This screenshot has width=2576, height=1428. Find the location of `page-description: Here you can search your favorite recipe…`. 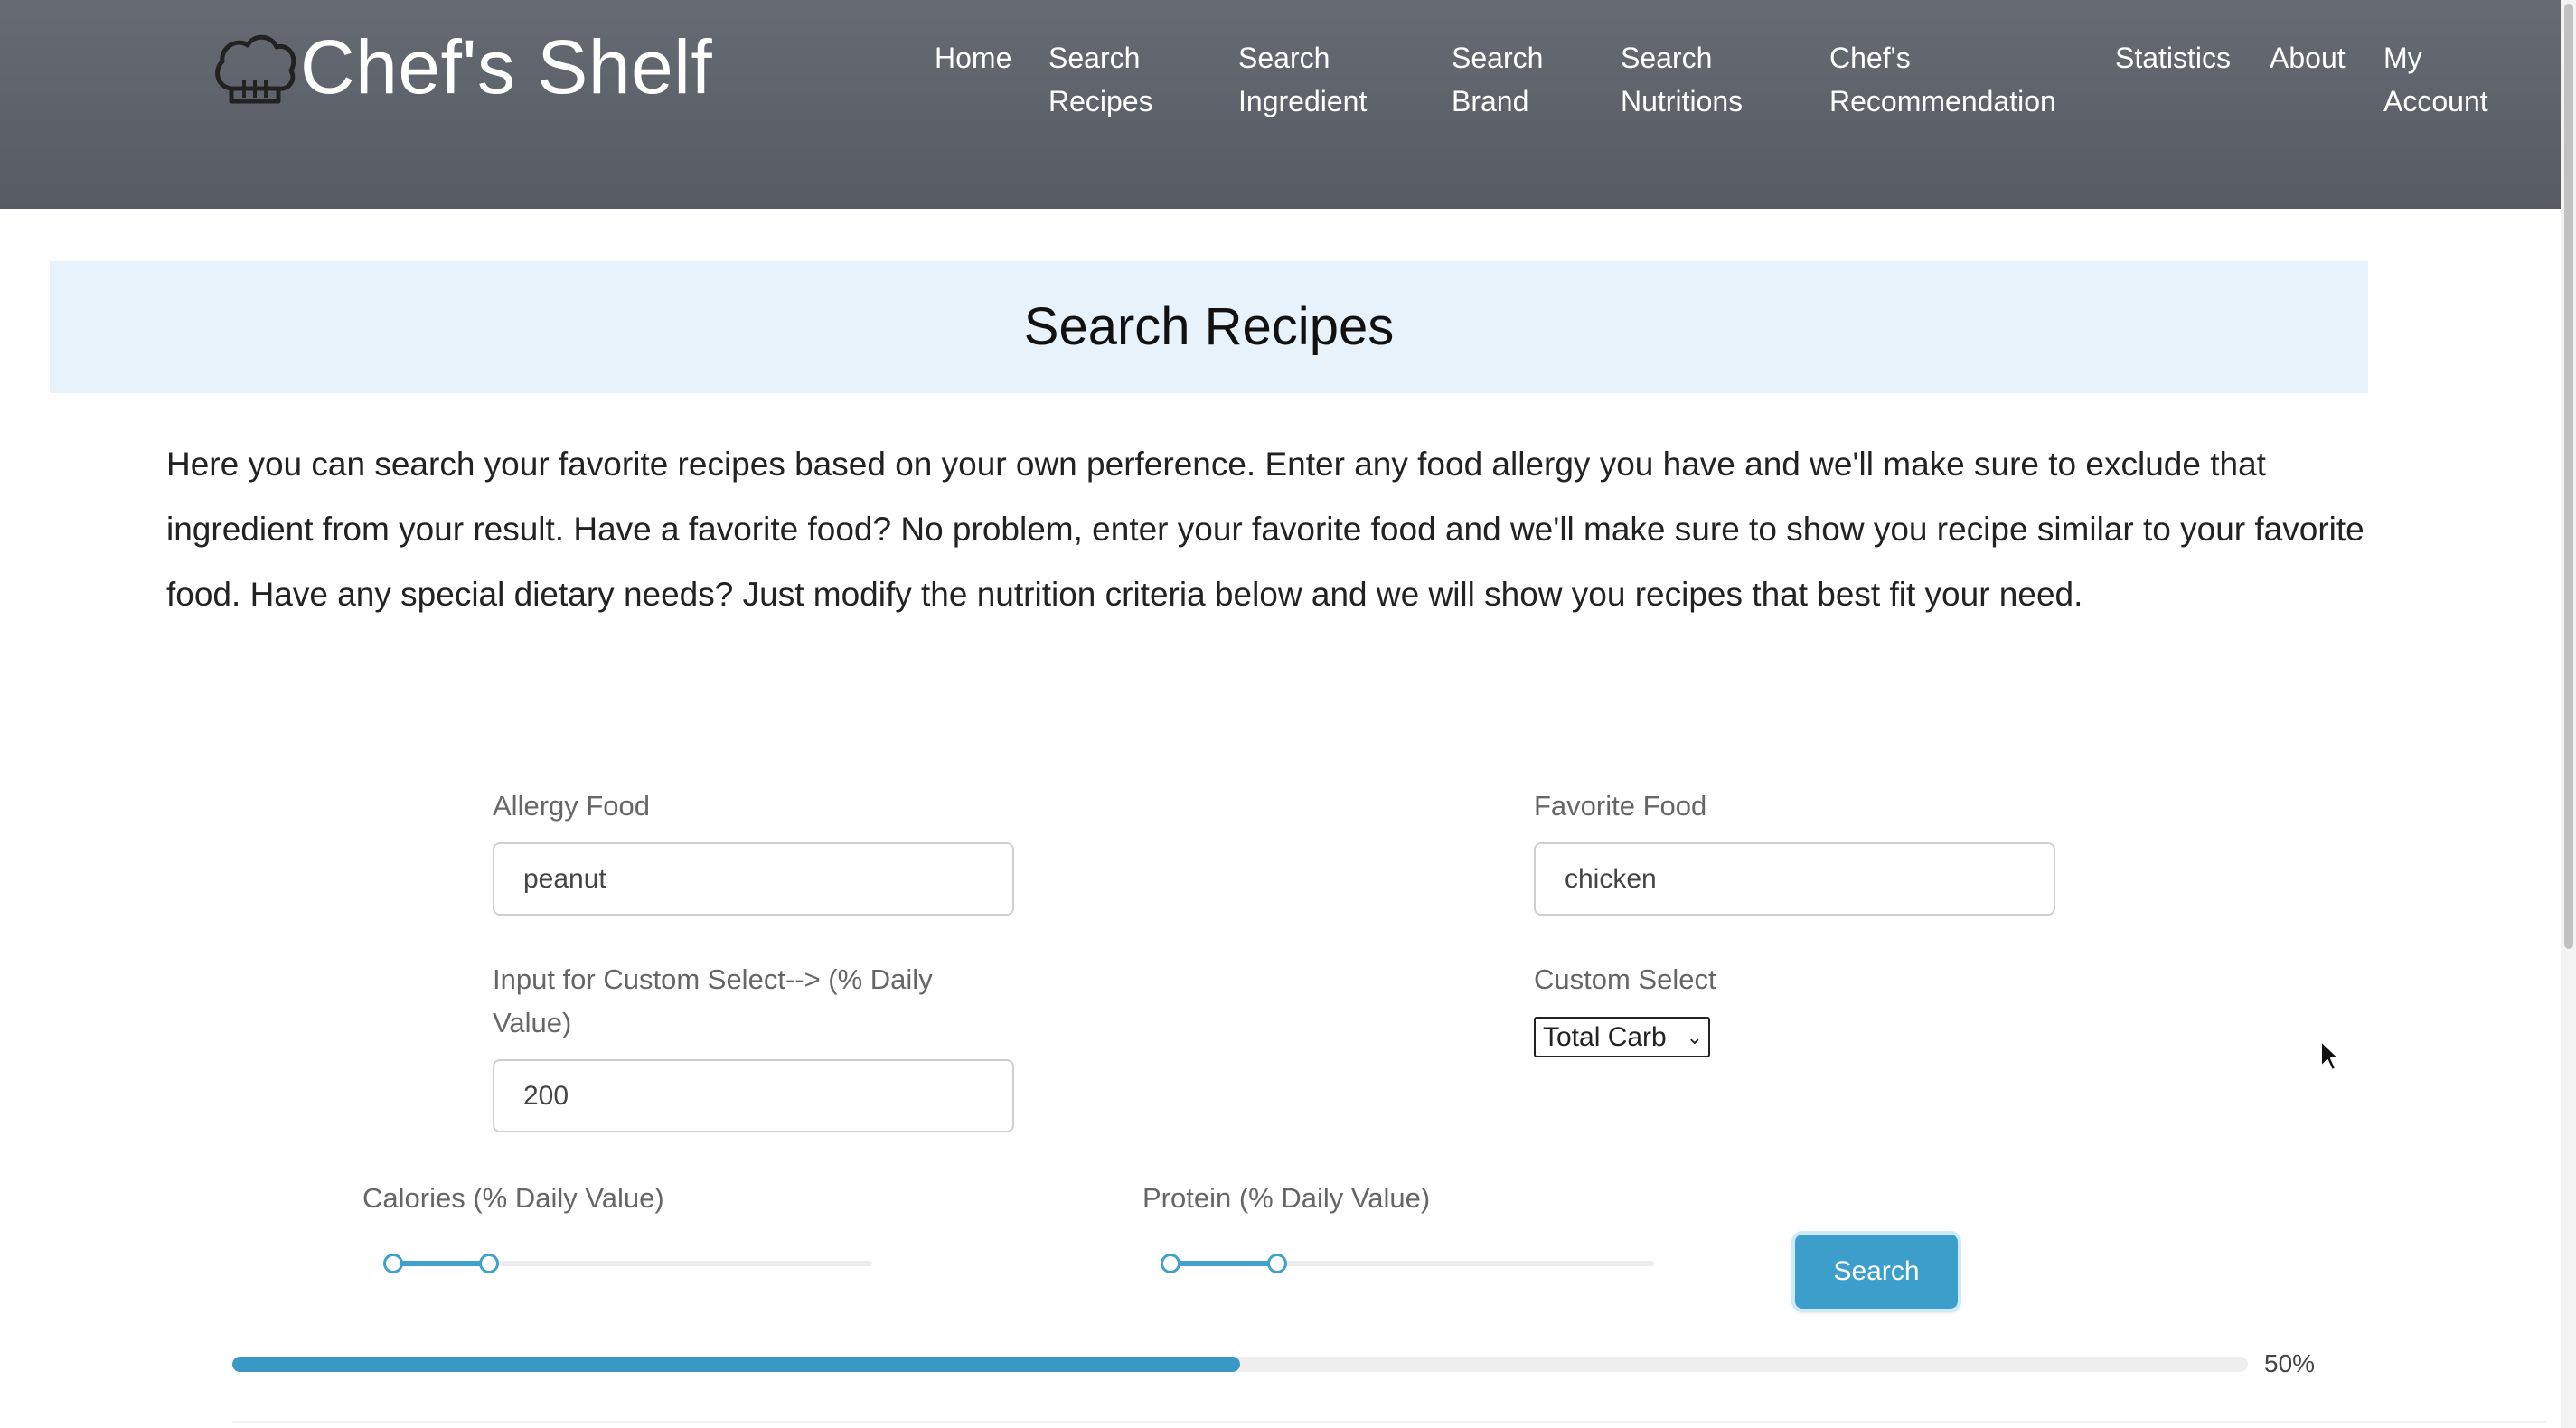

page-description: Here you can search your favorite recipe… is located at coordinates (1265, 530).